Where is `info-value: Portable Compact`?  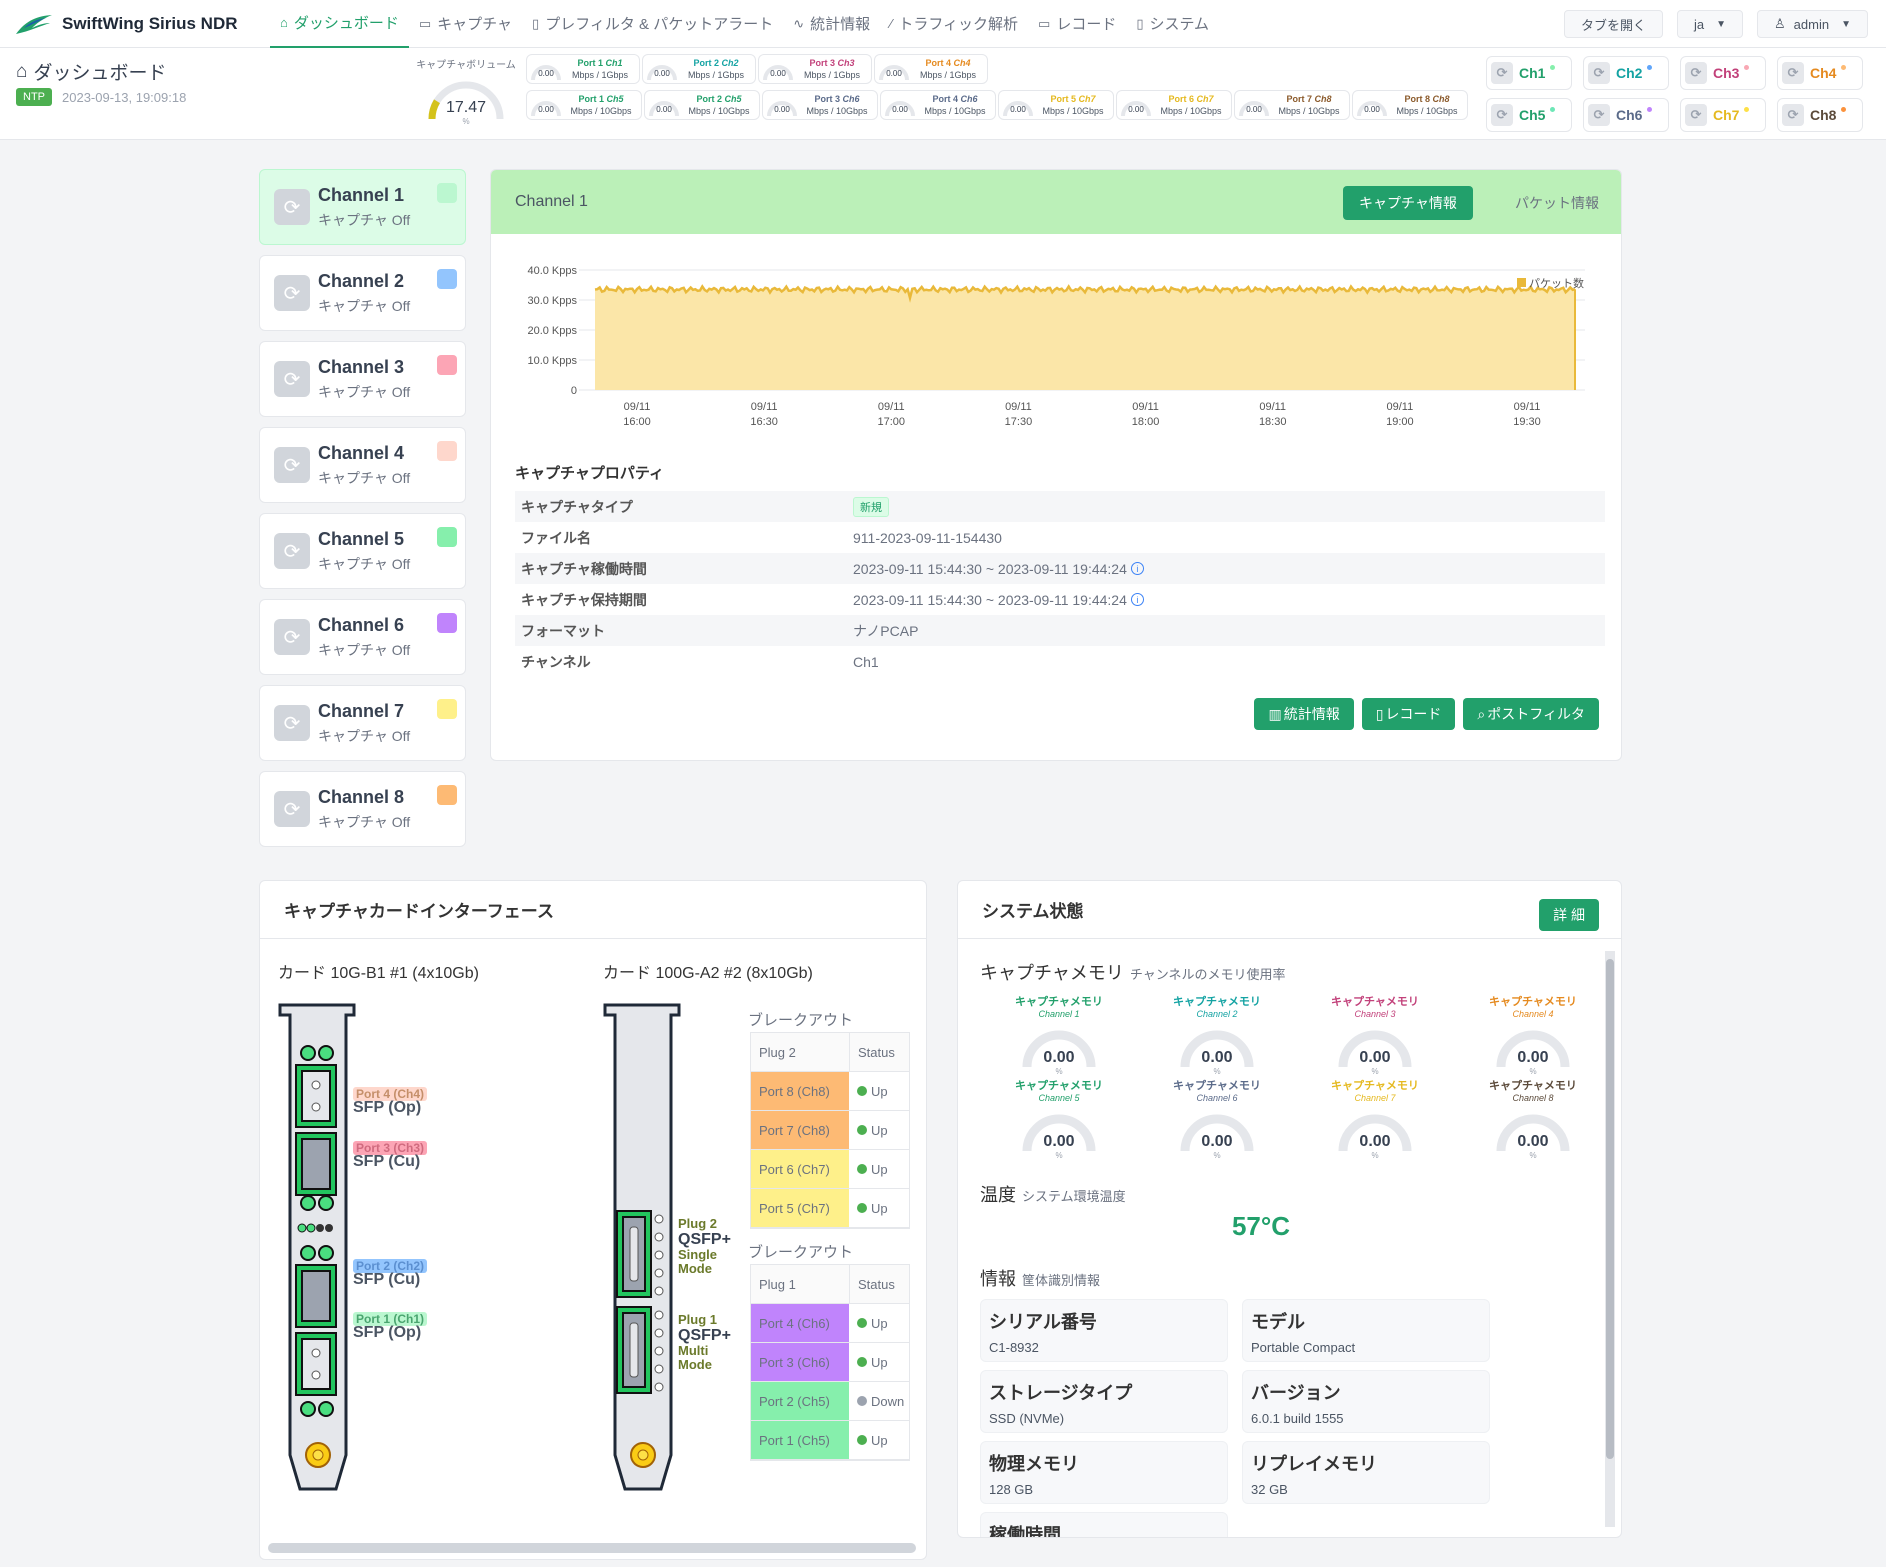
info-value: Portable Compact is located at coordinates (1303, 1347).